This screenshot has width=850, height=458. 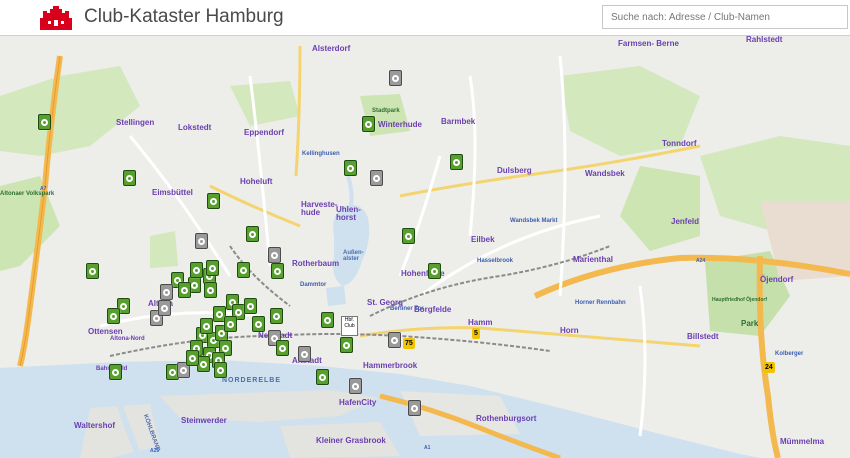 I want to click on road-number-shield: 75, so click(x=409, y=343).